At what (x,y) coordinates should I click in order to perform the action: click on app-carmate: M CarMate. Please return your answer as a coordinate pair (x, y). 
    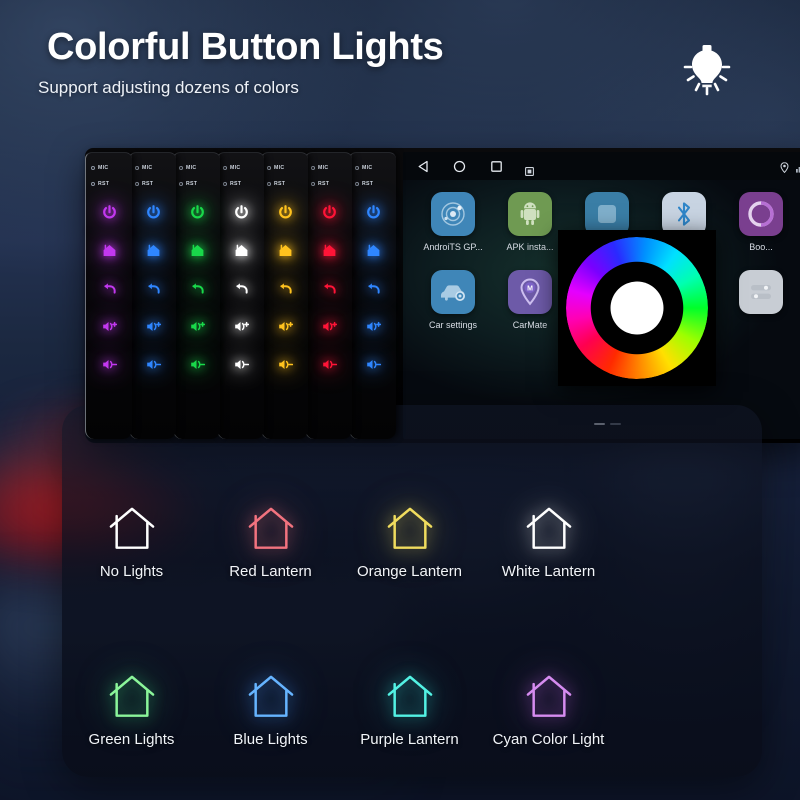
    Looking at the image, I should click on (530, 300).